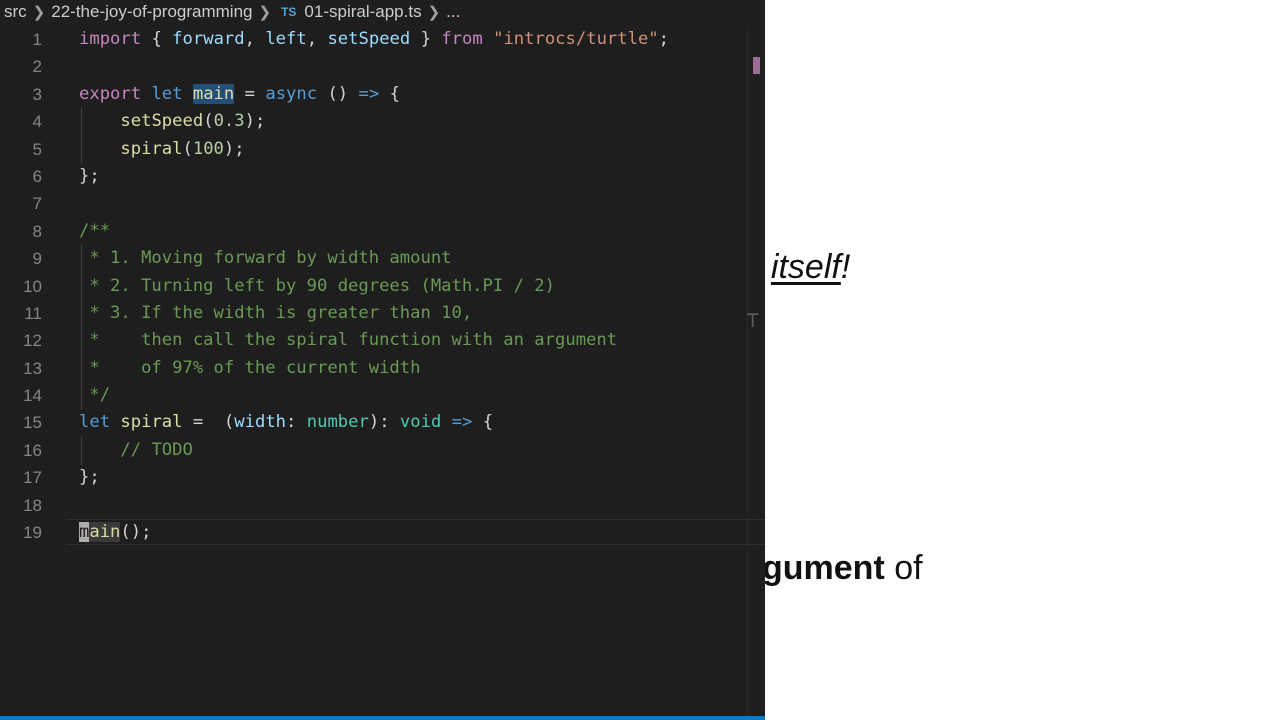 This screenshot has width=1280, height=720. What do you see at coordinates (37, 67) in the screenshot?
I see `line-number: 2` at bounding box center [37, 67].